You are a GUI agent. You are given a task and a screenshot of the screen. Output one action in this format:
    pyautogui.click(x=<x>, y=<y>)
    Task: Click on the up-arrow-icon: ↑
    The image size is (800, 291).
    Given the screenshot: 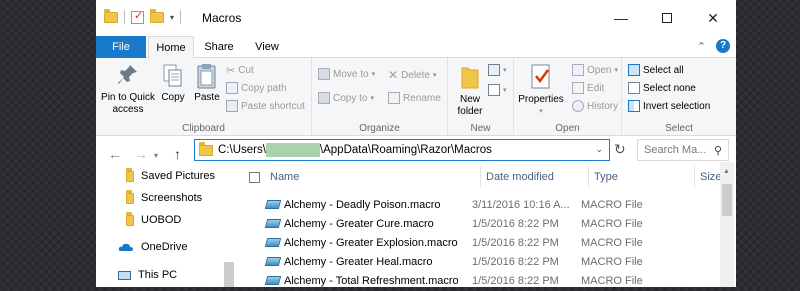 What is the action you would take?
    pyautogui.click(x=177, y=154)
    